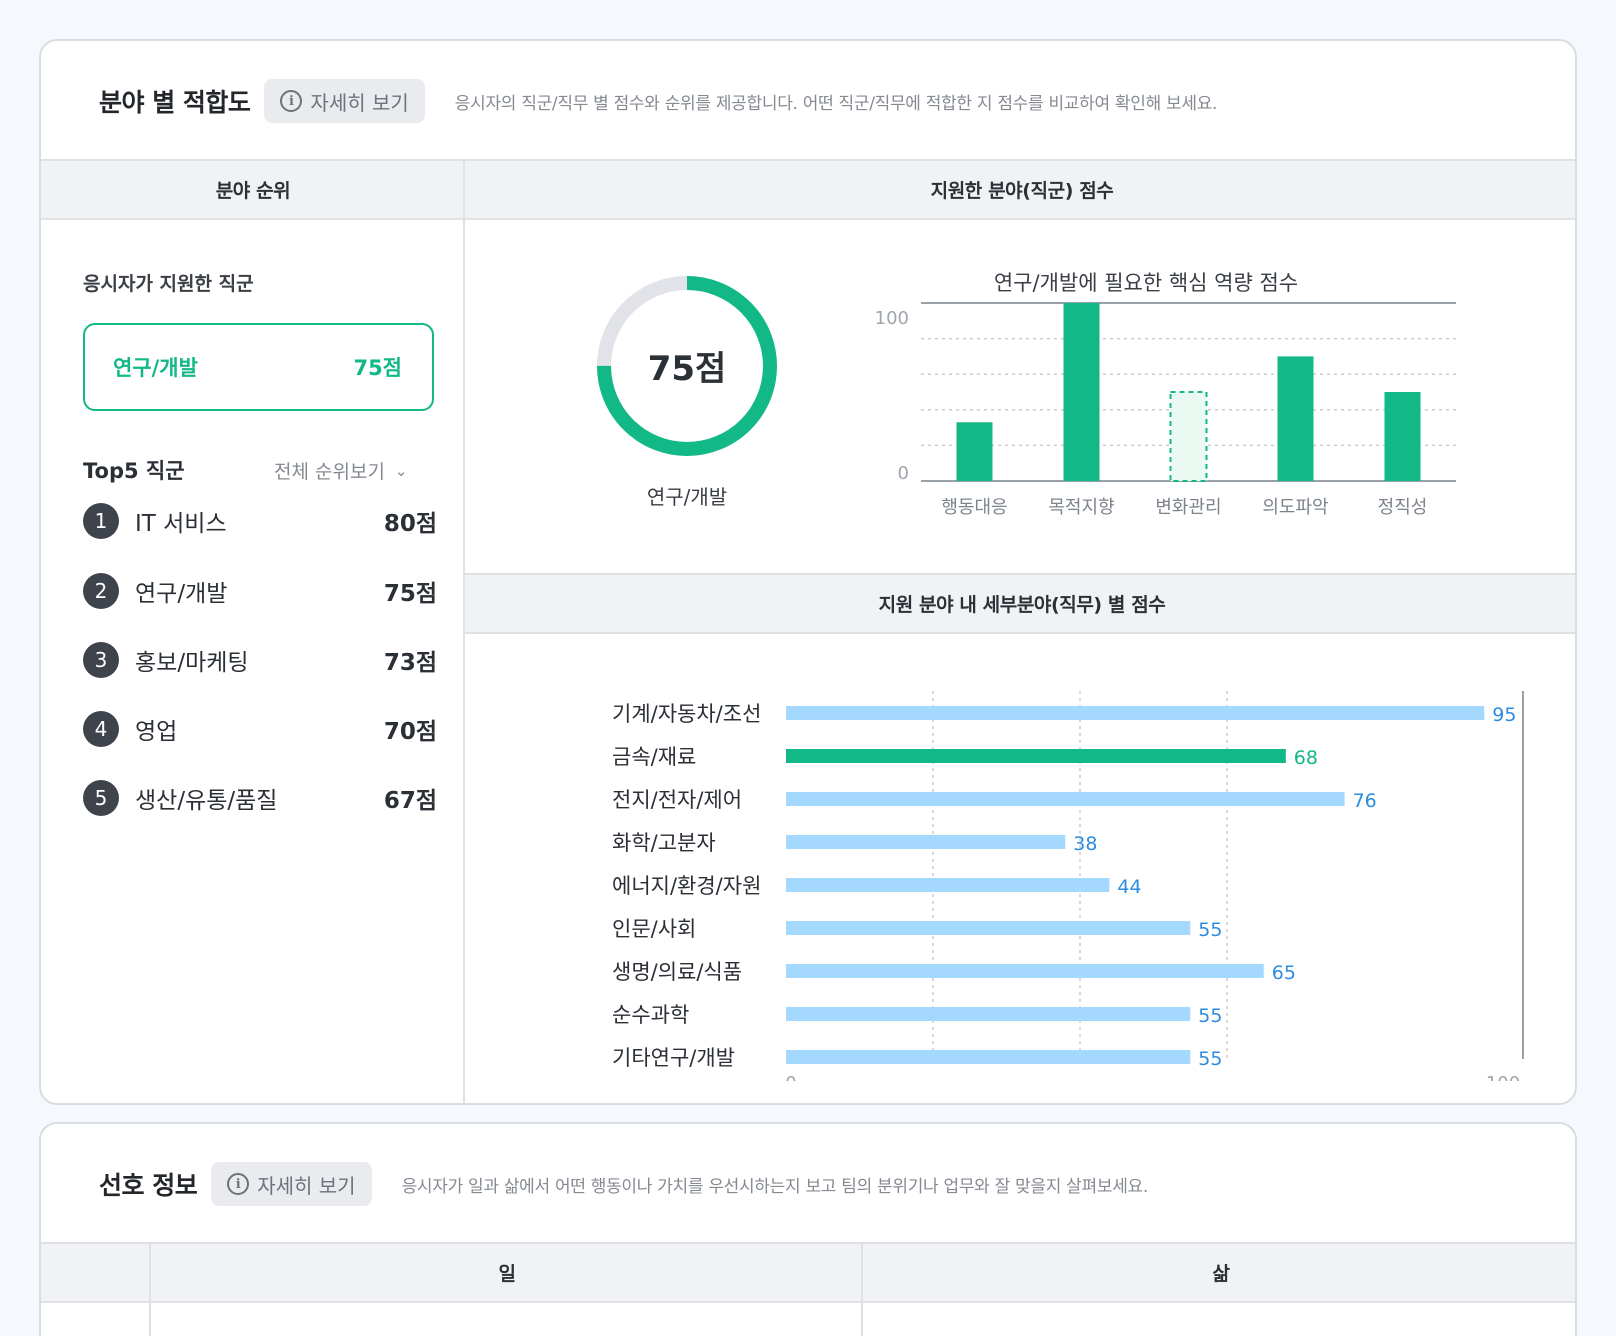 This screenshot has height=1336, width=1616. What do you see at coordinates (1020, 189) in the screenshot?
I see `score-section-header: 지원한 분야(직군) 점수` at bounding box center [1020, 189].